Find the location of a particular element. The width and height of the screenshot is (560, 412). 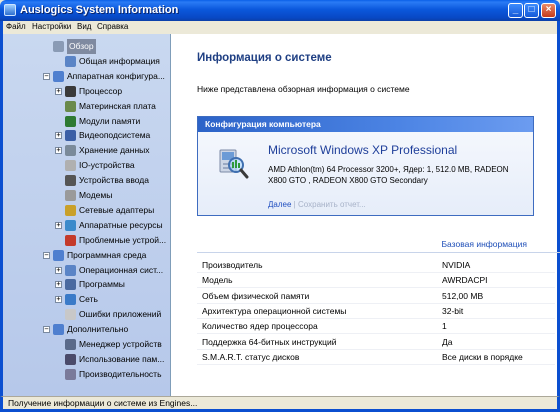

device-manager-icon is located at coordinates (70, 344).